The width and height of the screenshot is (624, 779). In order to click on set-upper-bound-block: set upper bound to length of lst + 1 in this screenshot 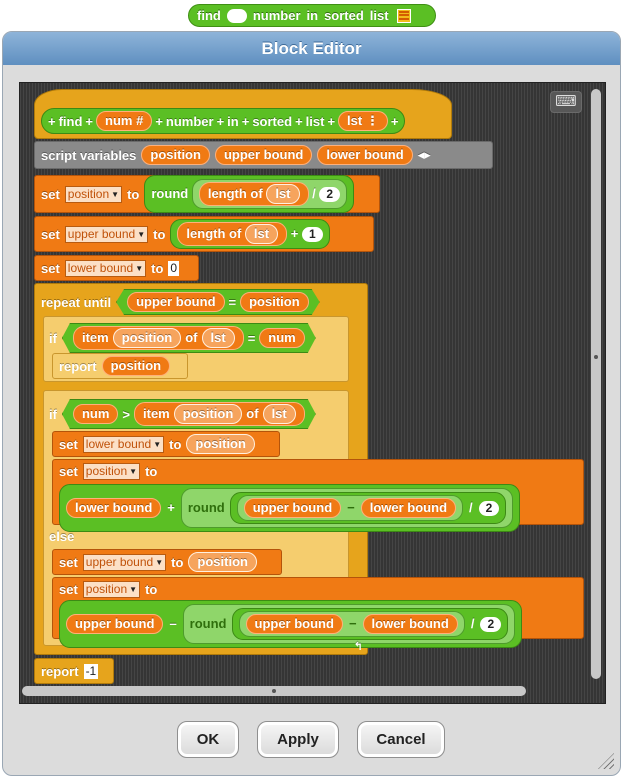, I will do `click(204, 234)`.